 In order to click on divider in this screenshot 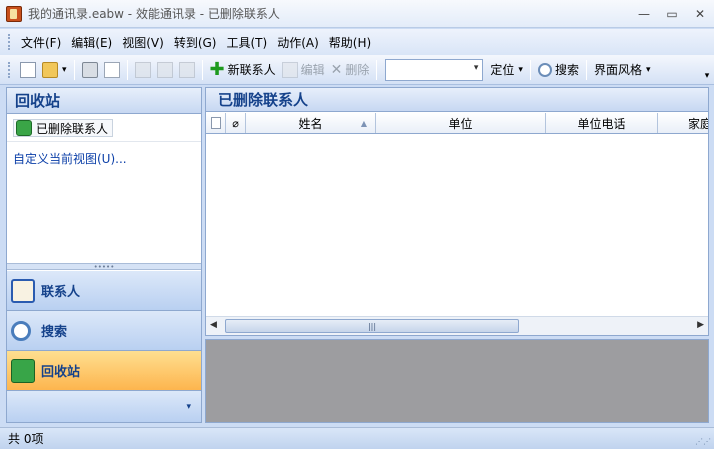, I will do `click(104, 141)`.